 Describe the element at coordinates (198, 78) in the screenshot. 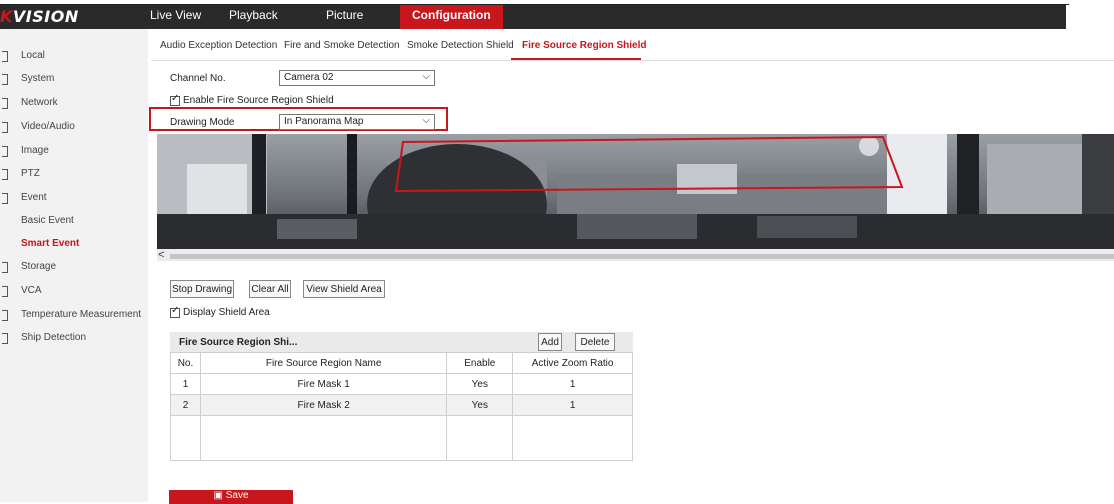

I see `channel-label: Channel No.` at that location.